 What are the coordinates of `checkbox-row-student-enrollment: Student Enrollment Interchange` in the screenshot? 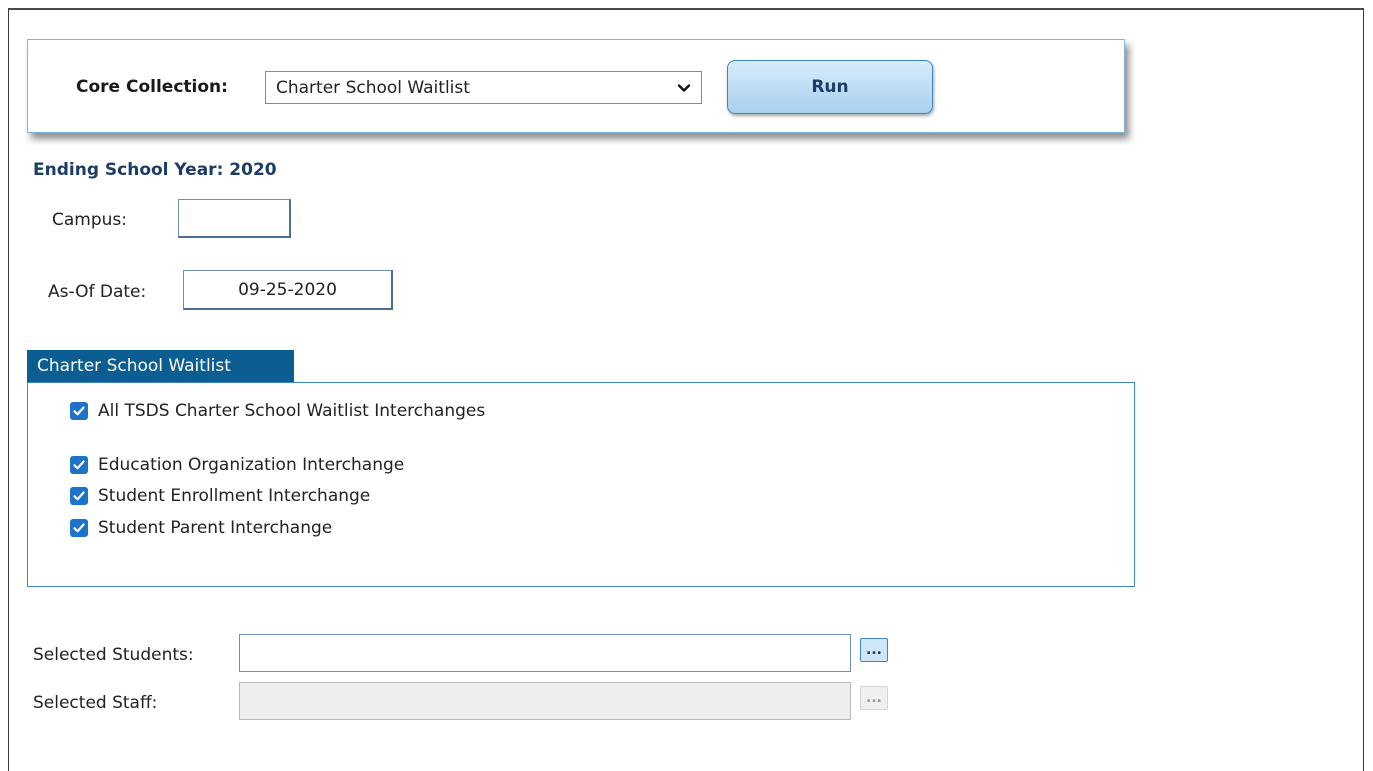 It's located at (220, 496).